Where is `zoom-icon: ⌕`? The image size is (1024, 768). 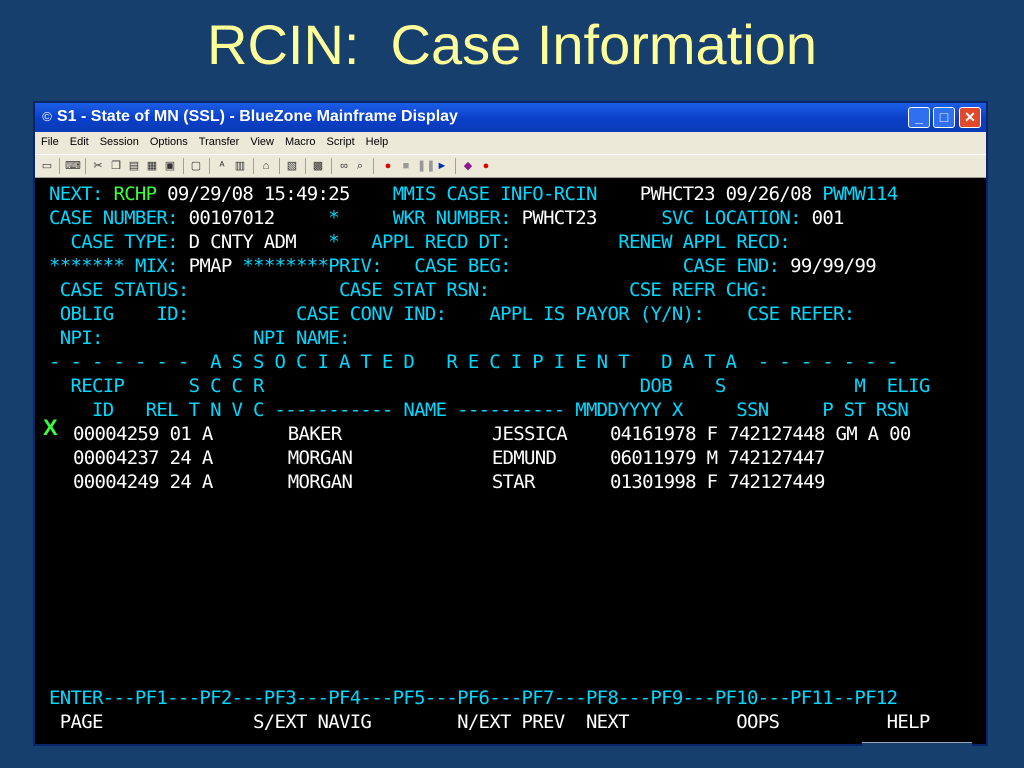
zoom-icon: ⌕ is located at coordinates (360, 166).